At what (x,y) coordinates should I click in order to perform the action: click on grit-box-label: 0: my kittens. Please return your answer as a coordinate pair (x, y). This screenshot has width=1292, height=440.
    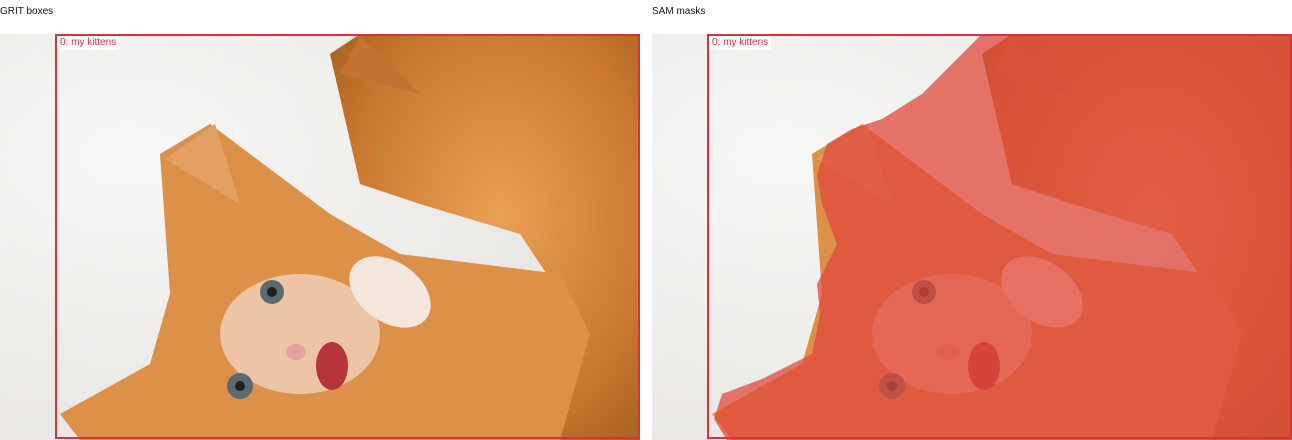
    Looking at the image, I should click on (88, 43).